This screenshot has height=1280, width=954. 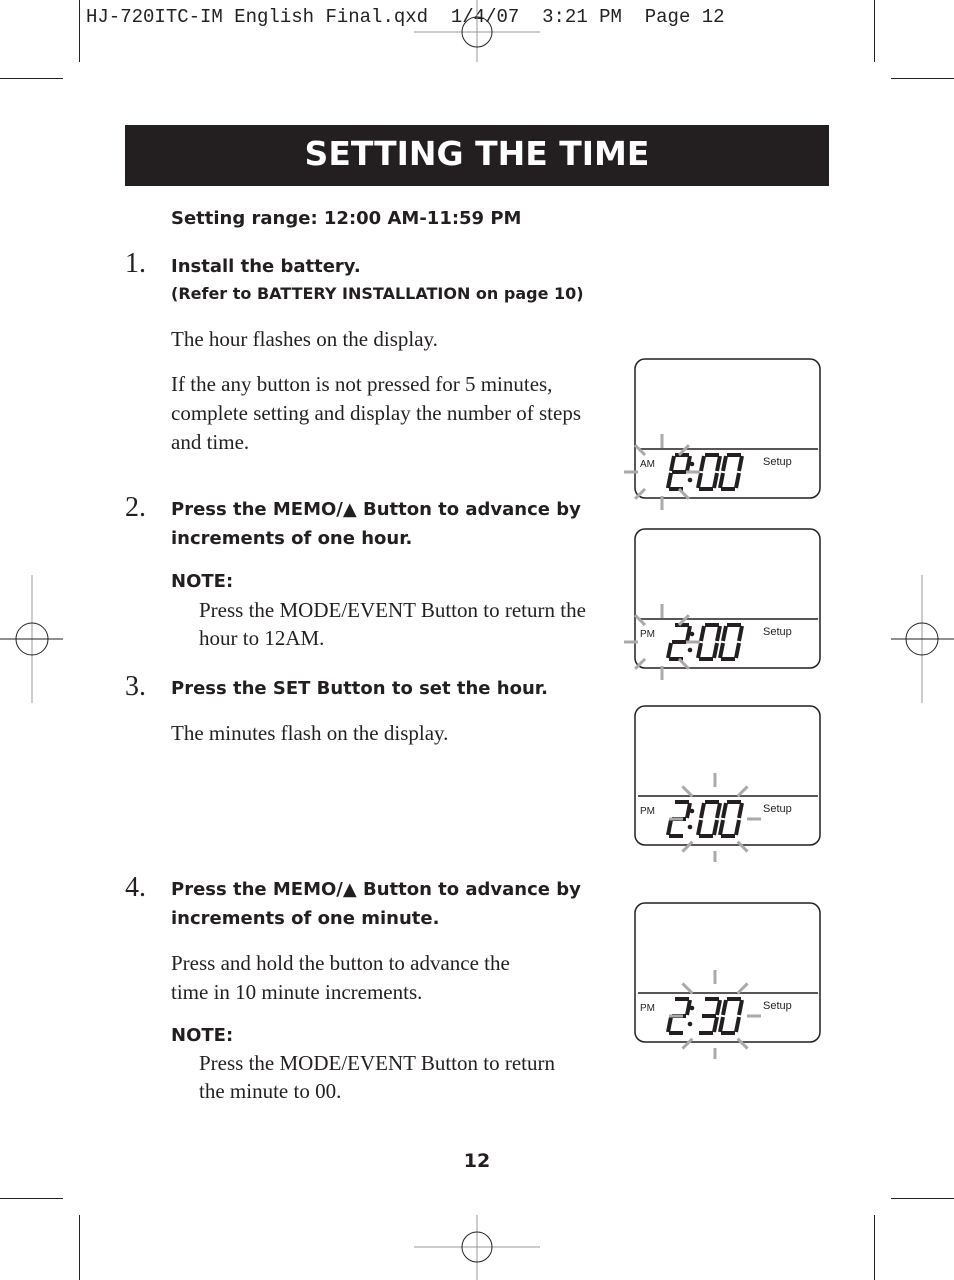 What do you see at coordinates (477, 31) in the screenshot?
I see `registration-mark-top` at bounding box center [477, 31].